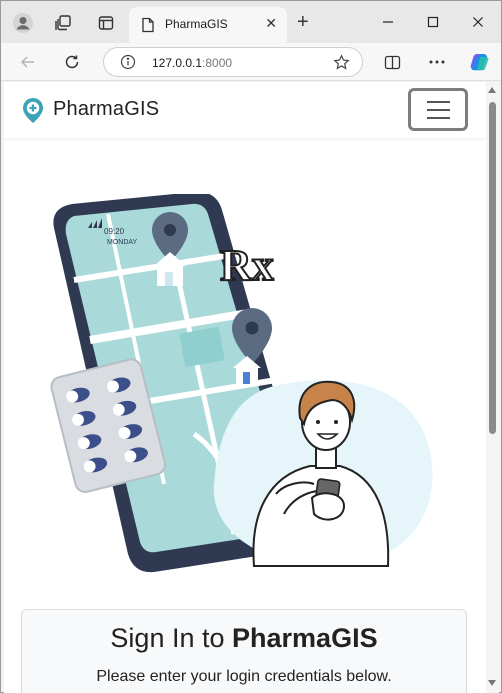 This screenshot has width=502, height=693. I want to click on workspaces-icon, so click(63, 23).